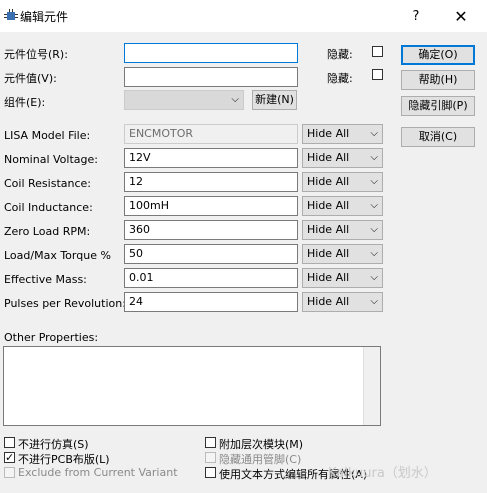 This screenshot has height=493, width=487. I want to click on property-label: Coil Inductance:, so click(48, 207).